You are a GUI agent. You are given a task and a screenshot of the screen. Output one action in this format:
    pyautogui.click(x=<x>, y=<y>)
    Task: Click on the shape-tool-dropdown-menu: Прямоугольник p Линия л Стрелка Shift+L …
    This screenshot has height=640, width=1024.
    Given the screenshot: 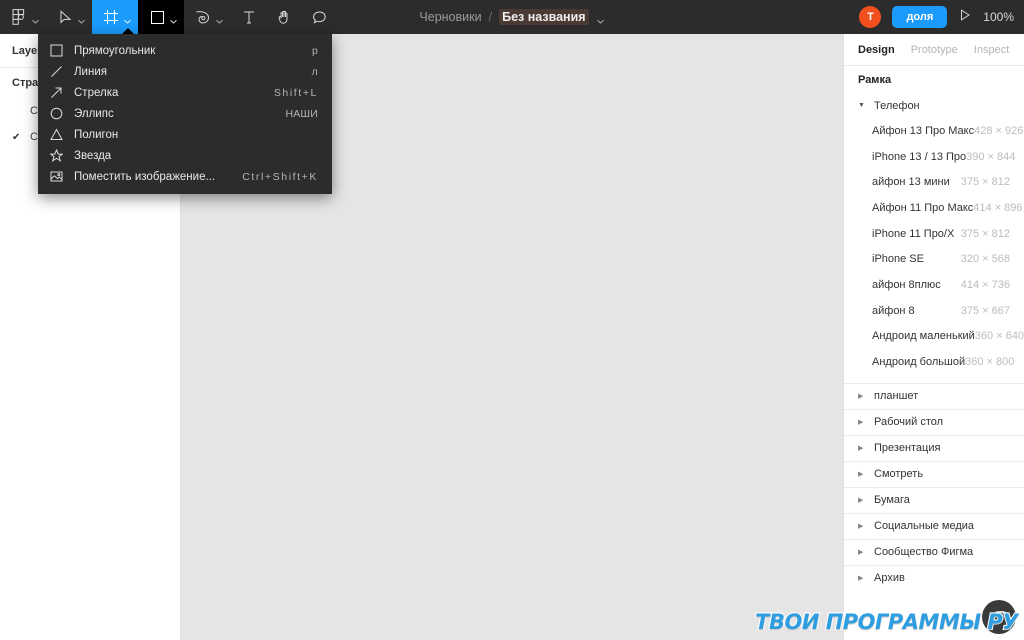 What is the action you would take?
    pyautogui.click(x=185, y=114)
    